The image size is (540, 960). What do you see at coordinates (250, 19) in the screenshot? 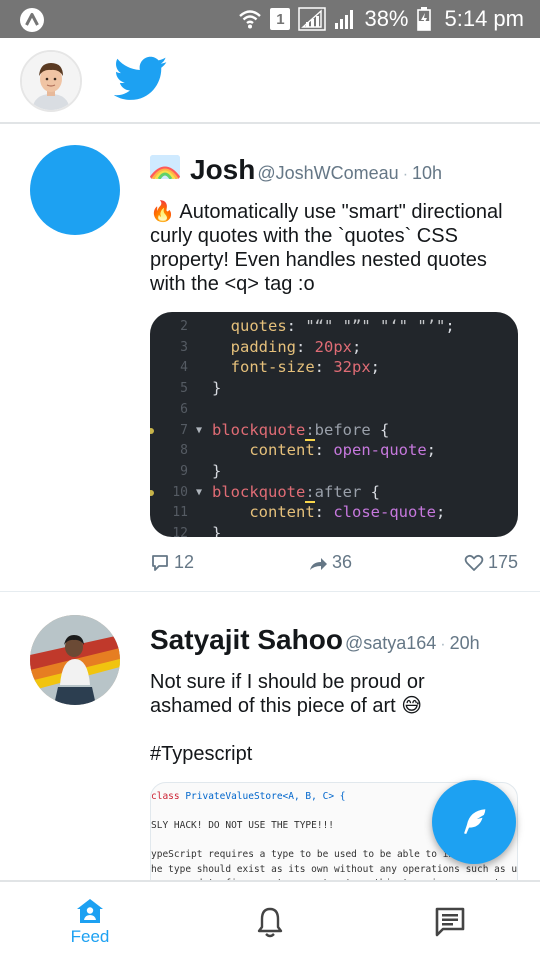
I see `wifi-icon` at bounding box center [250, 19].